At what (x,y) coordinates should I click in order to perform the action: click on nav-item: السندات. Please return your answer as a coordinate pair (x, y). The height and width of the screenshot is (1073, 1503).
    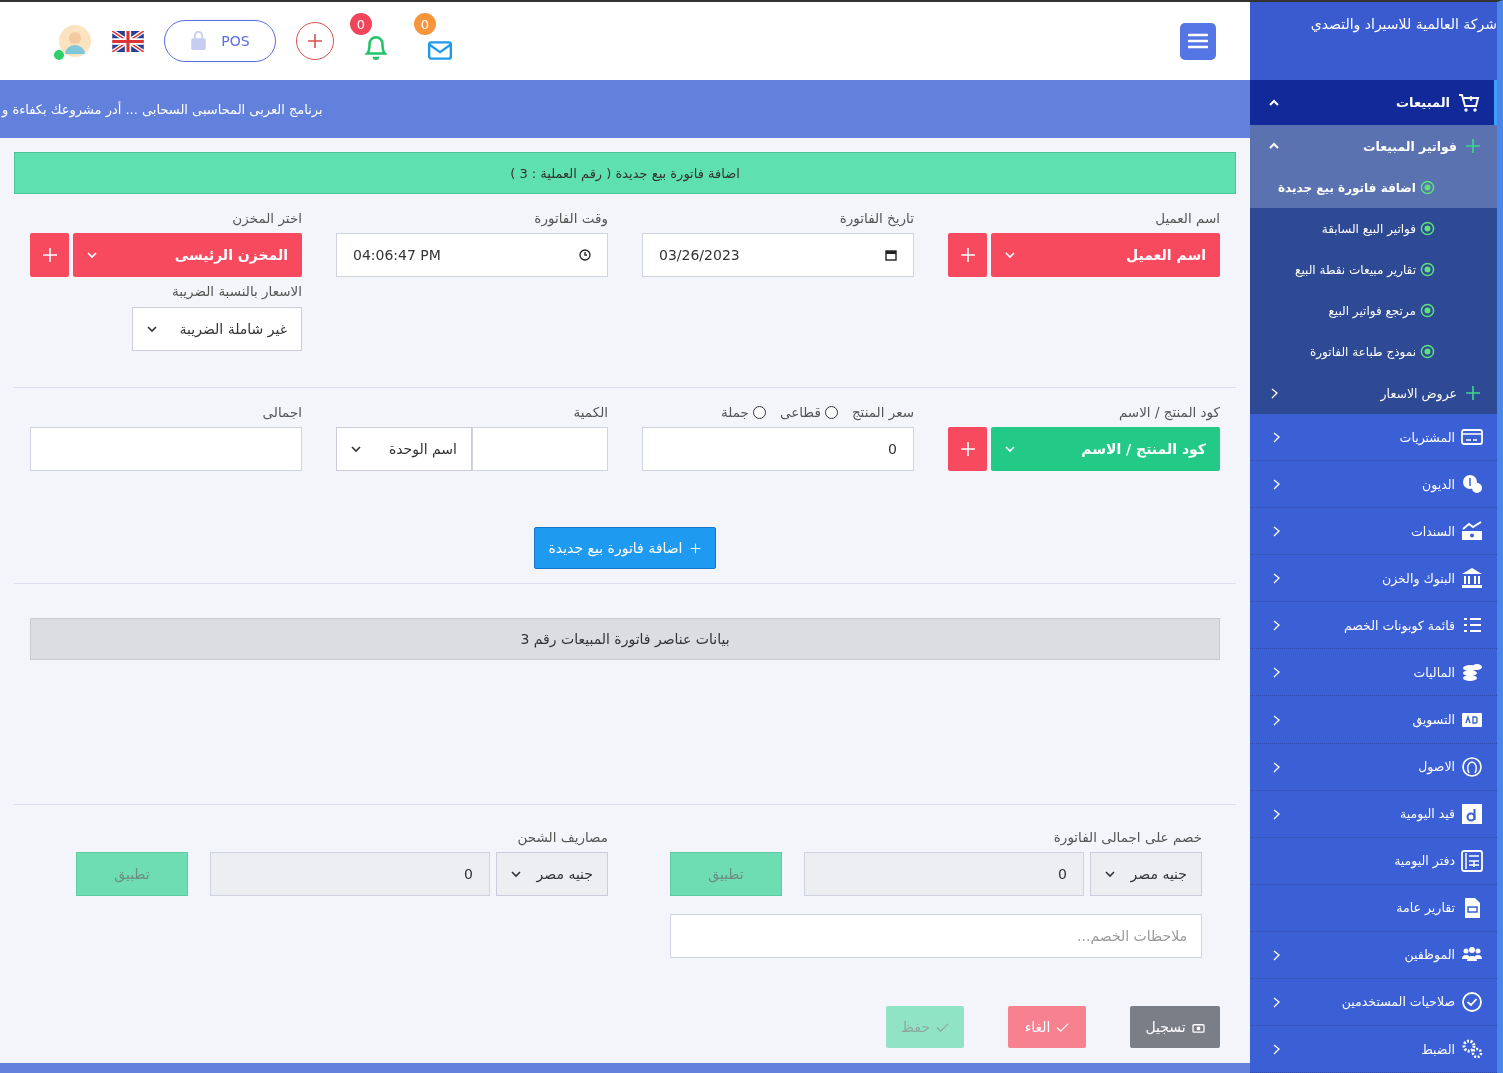
    Looking at the image, I should click on (1373, 532).